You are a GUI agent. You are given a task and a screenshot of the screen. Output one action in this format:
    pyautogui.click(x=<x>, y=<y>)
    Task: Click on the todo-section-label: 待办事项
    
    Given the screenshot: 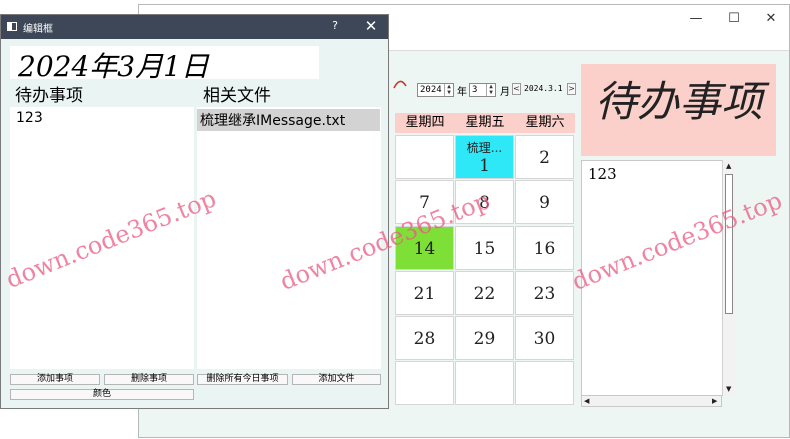 What is the action you would take?
    pyautogui.click(x=49, y=96)
    